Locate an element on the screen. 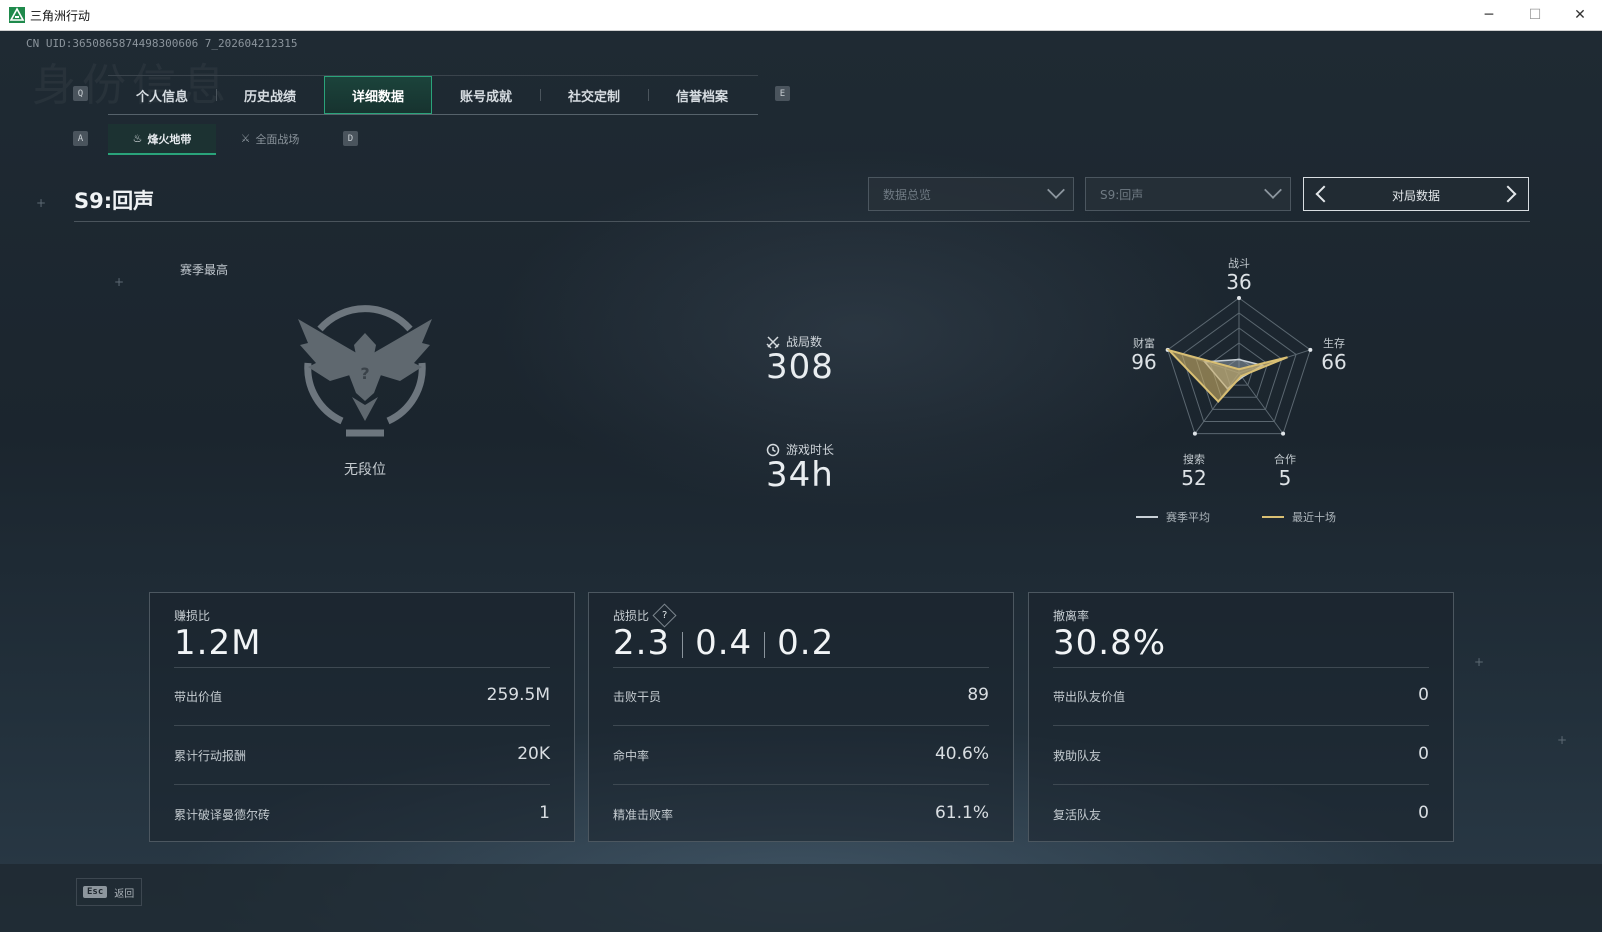  stat-row: 带出价值 259.5M is located at coordinates (362, 696).